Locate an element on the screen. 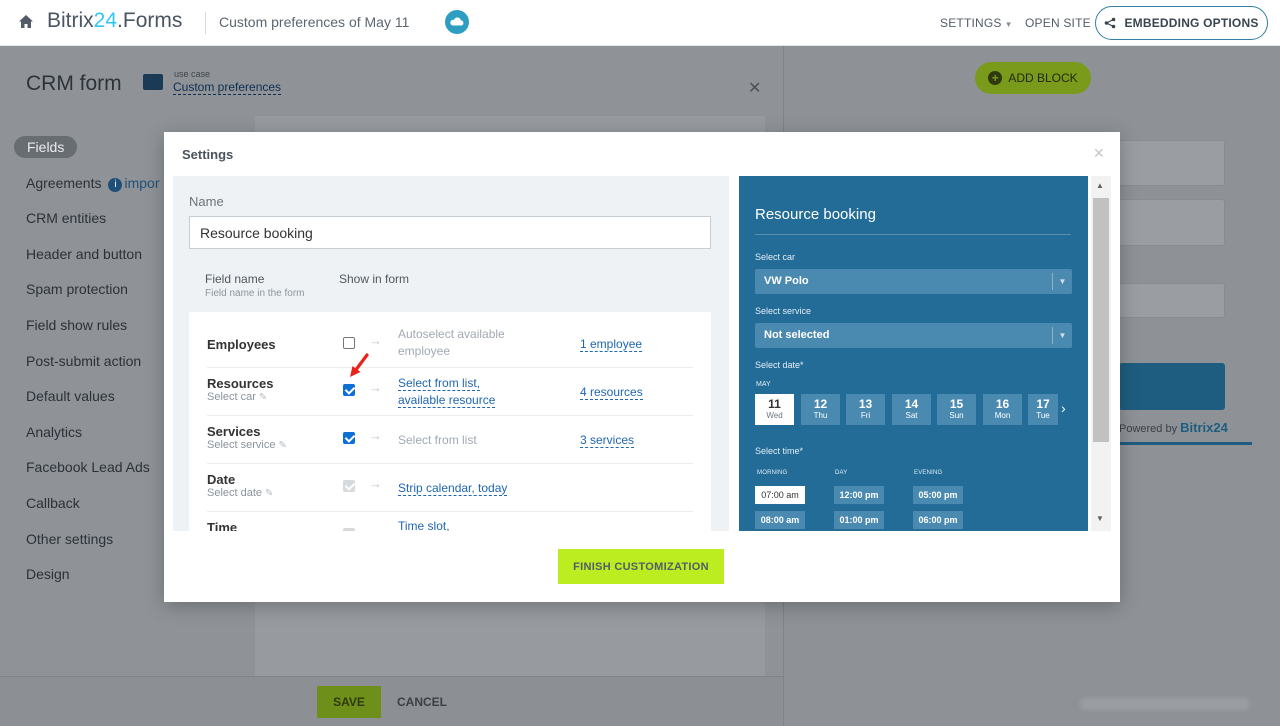 Image resolution: width=1280 pixels, height=726 pixels. field-name: Services is located at coordinates (234, 431).